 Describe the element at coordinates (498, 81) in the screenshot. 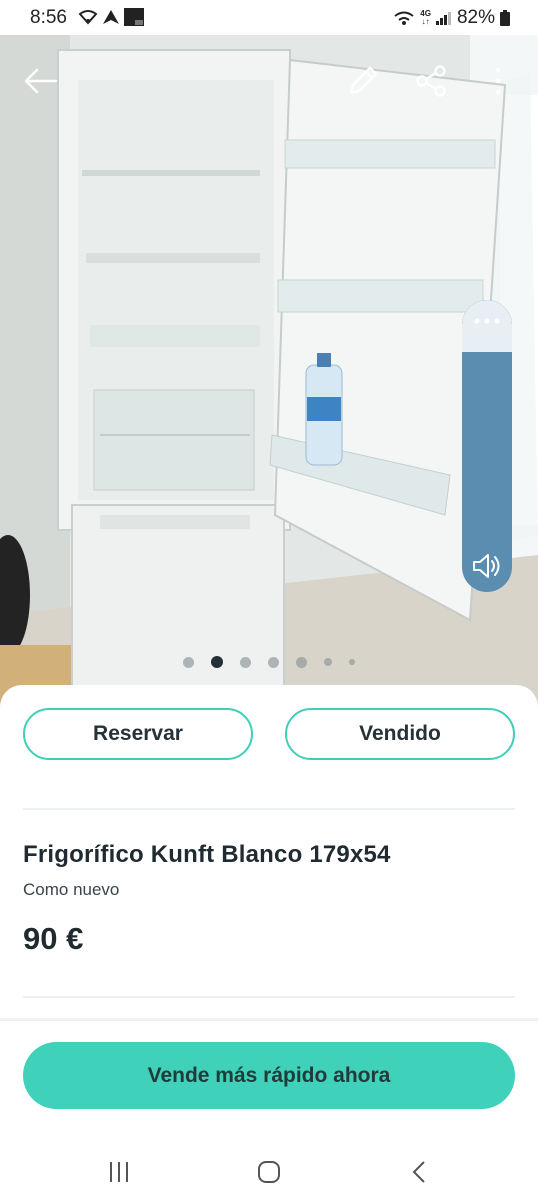

I see `more-vertical-icon` at that location.